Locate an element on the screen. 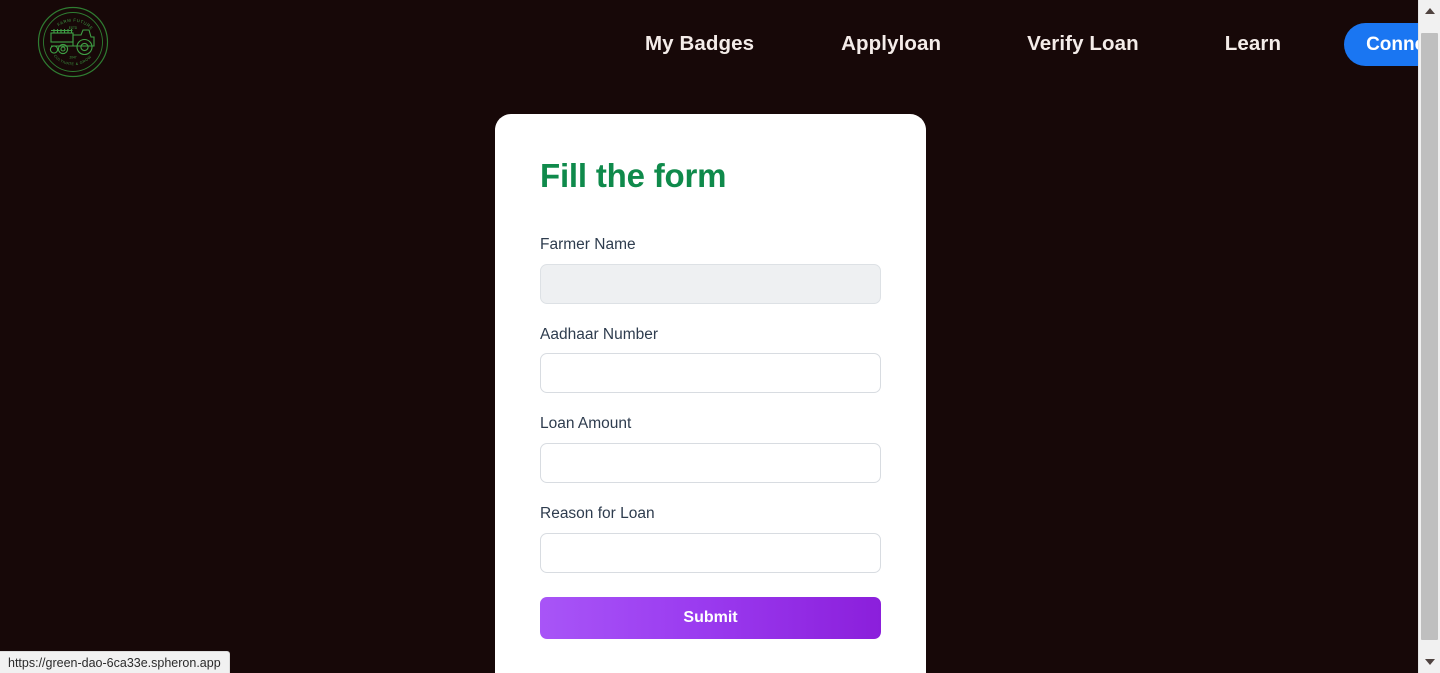  field-group-farmer-name: Farmer Name is located at coordinates (710, 270).